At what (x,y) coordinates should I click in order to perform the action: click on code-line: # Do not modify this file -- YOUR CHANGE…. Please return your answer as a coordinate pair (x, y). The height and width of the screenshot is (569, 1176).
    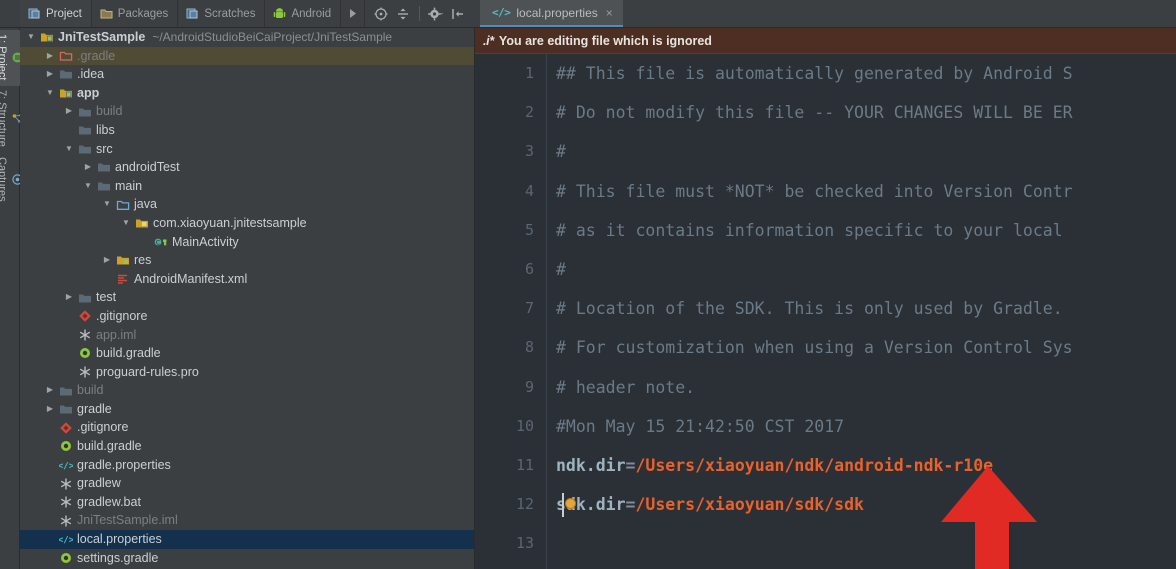
    Looking at the image, I should click on (866, 112).